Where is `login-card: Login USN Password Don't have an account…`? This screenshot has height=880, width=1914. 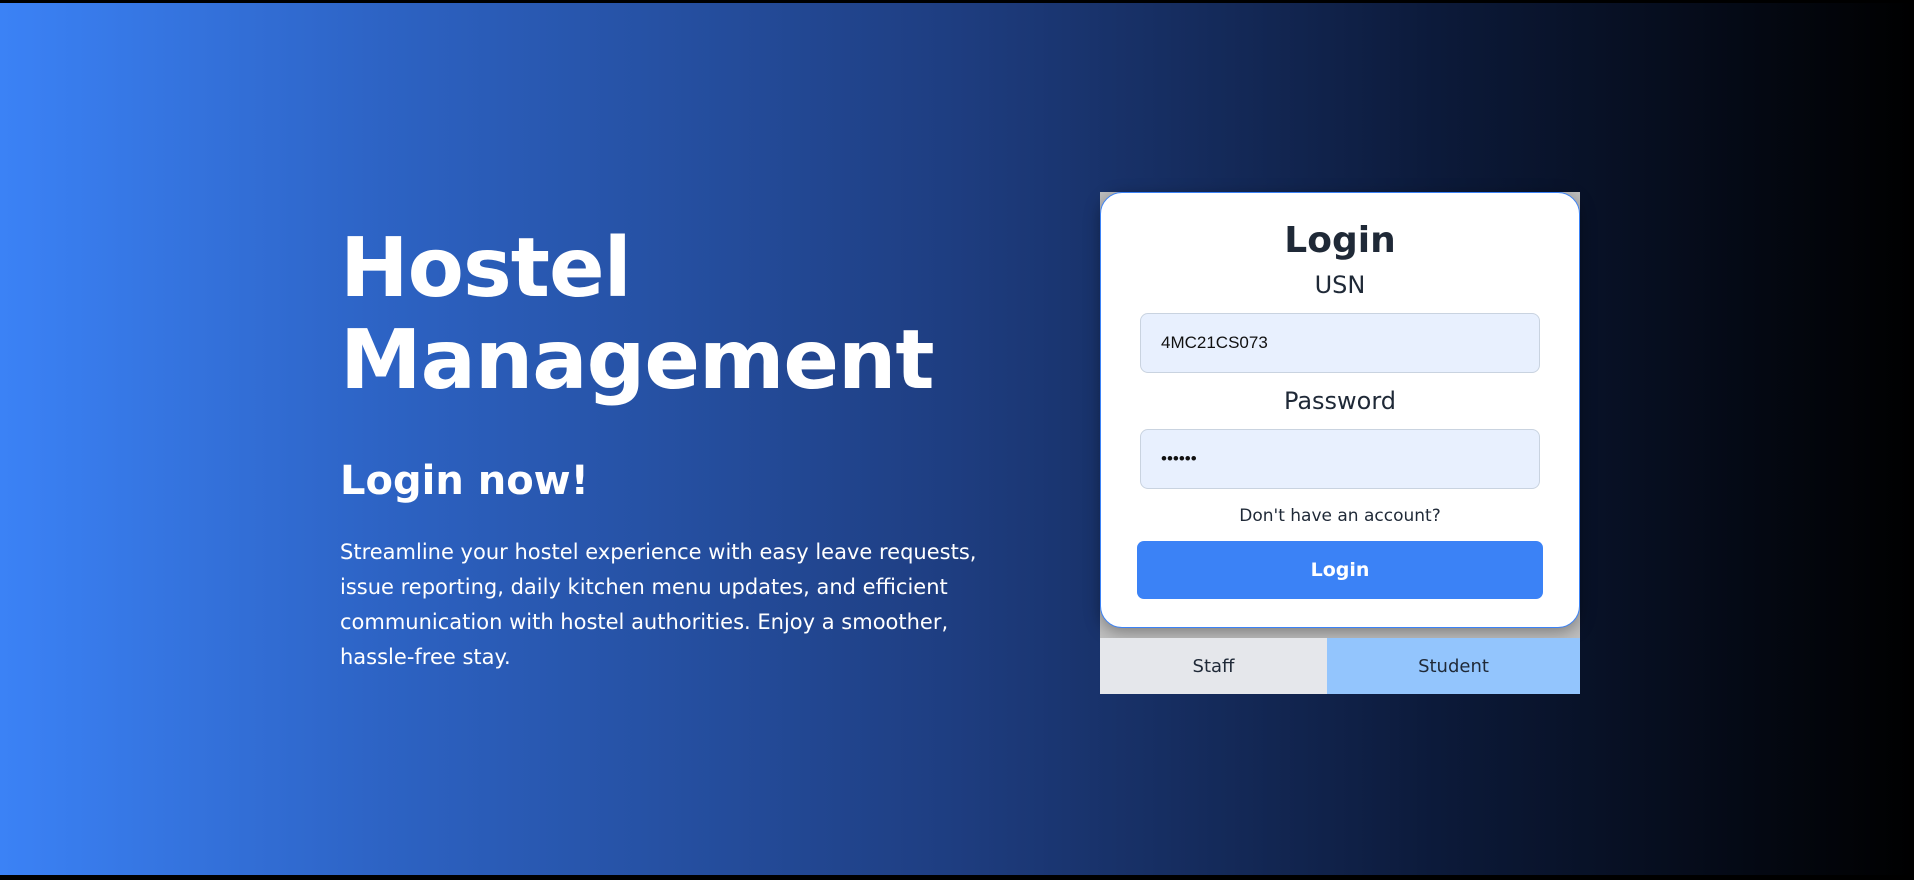 login-card: Login USN Password Don't have an account… is located at coordinates (1340, 410).